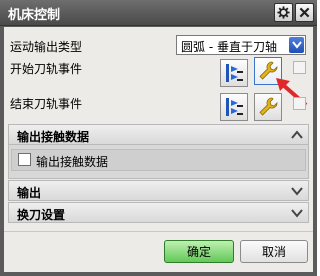 This screenshot has height=276, width=320. I want to click on start-events-list-button, so click(234, 73).